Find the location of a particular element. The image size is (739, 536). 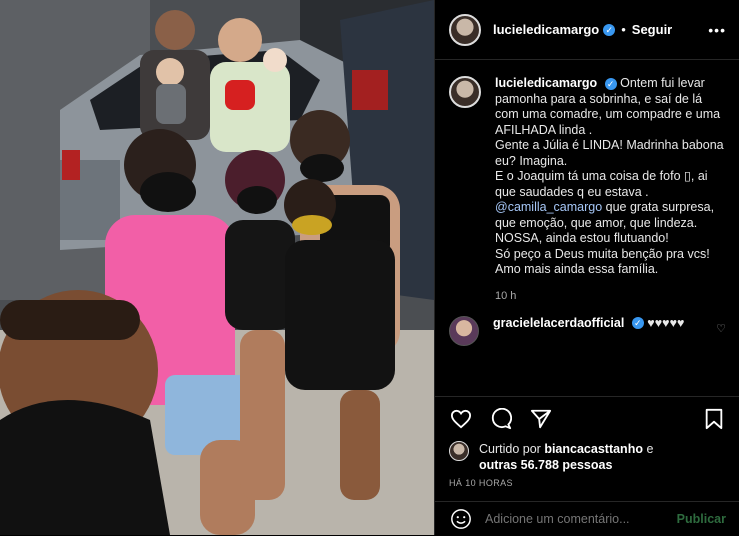

comment-body: gracielelacerdaofficial ✓ ♥♥♥♥♥ is located at coordinates (609, 331).